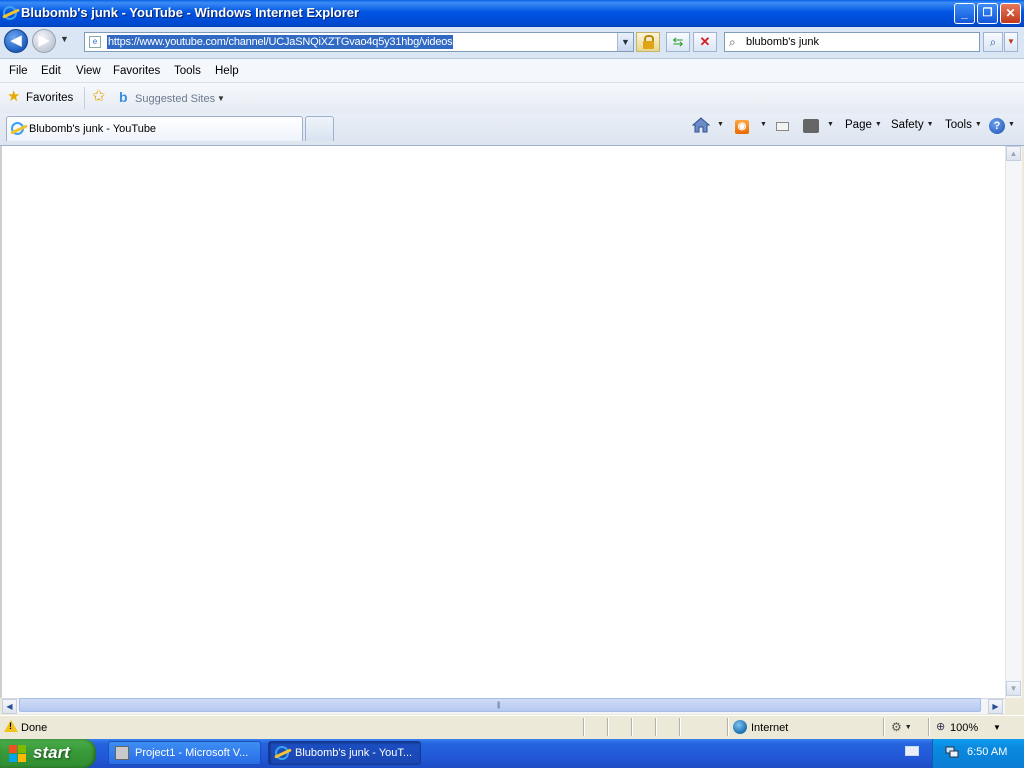  I want to click on back-arrow-icon: ◀, so click(16, 40).